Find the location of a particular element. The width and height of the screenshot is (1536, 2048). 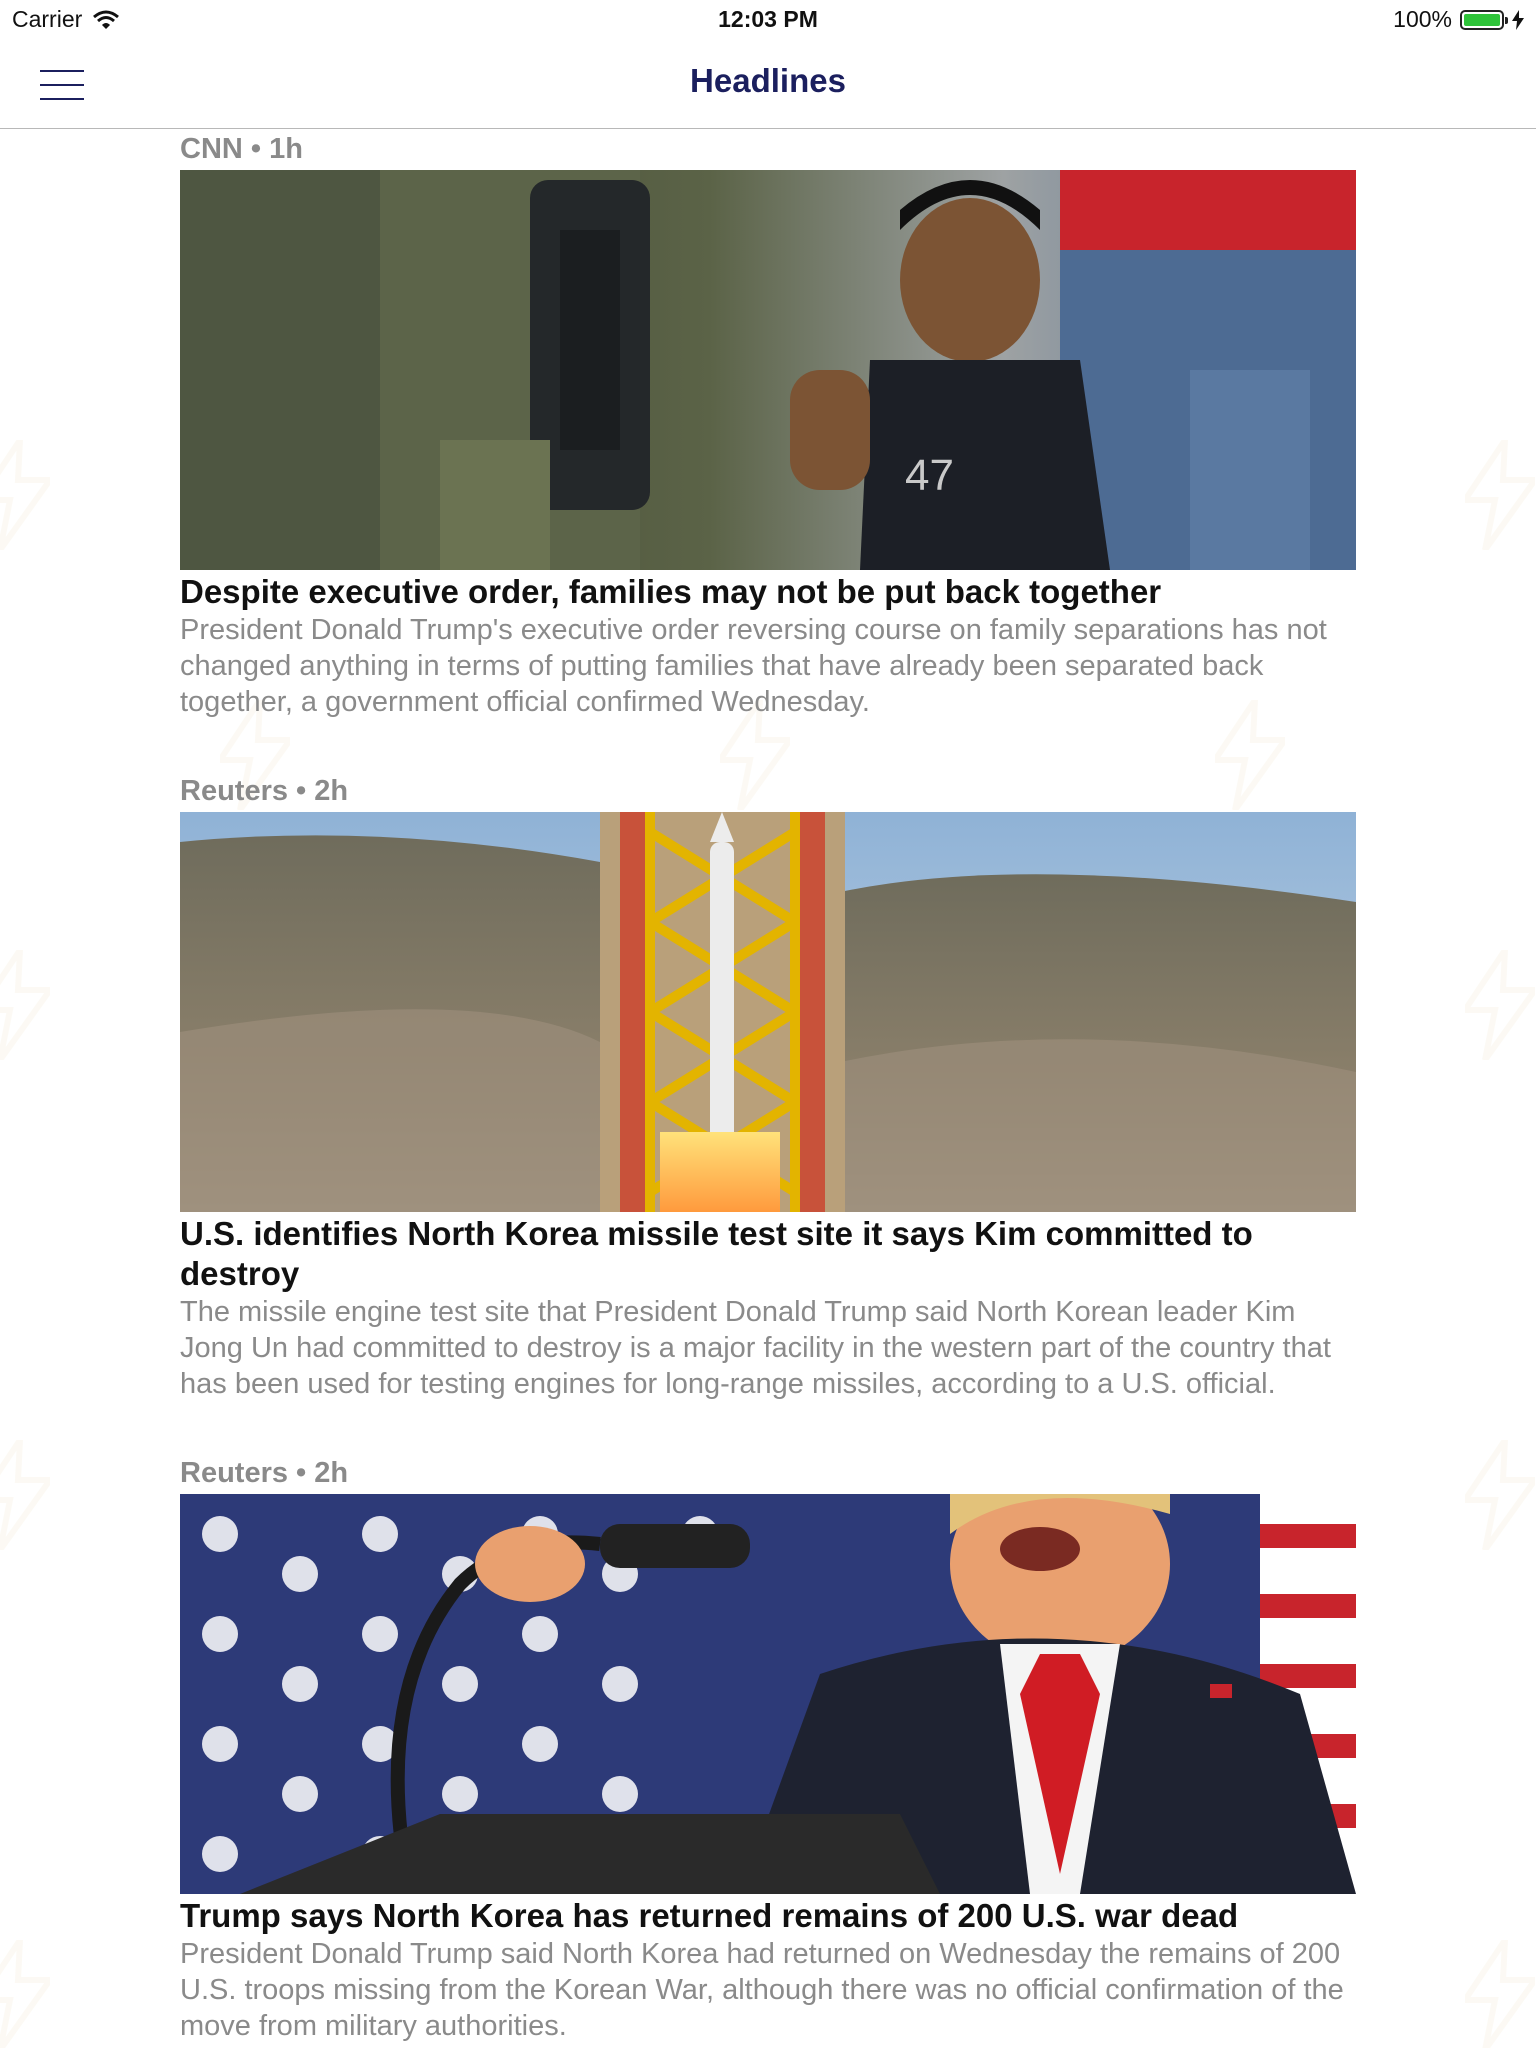

battery-percent: 100% is located at coordinates (1422, 19).